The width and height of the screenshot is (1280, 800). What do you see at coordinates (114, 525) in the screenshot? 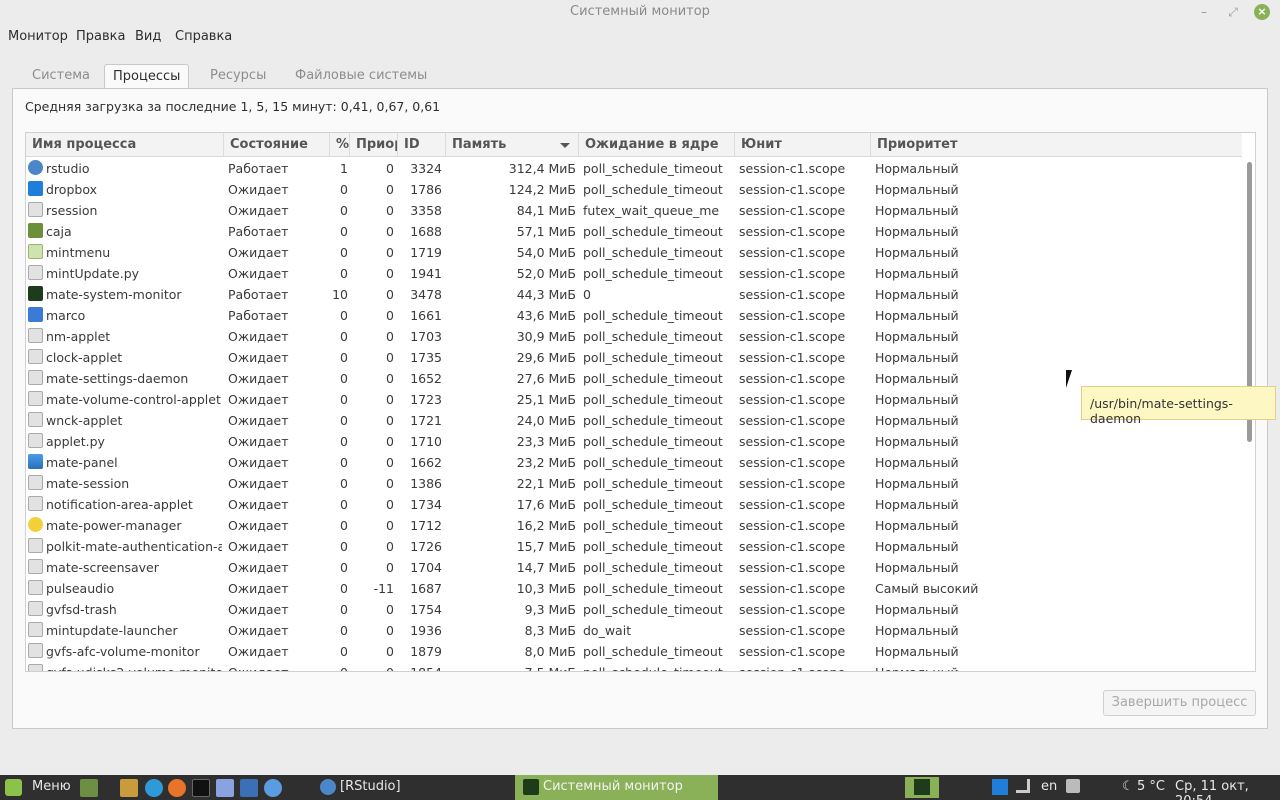
I see `process-name: mate-power-manager` at bounding box center [114, 525].